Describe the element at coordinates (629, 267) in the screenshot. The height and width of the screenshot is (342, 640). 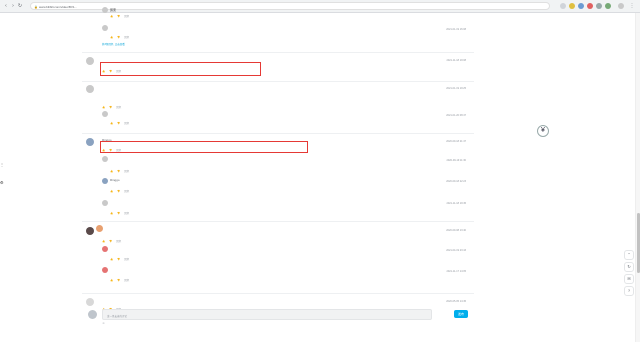
I see `refresh-button: ↻` at that location.